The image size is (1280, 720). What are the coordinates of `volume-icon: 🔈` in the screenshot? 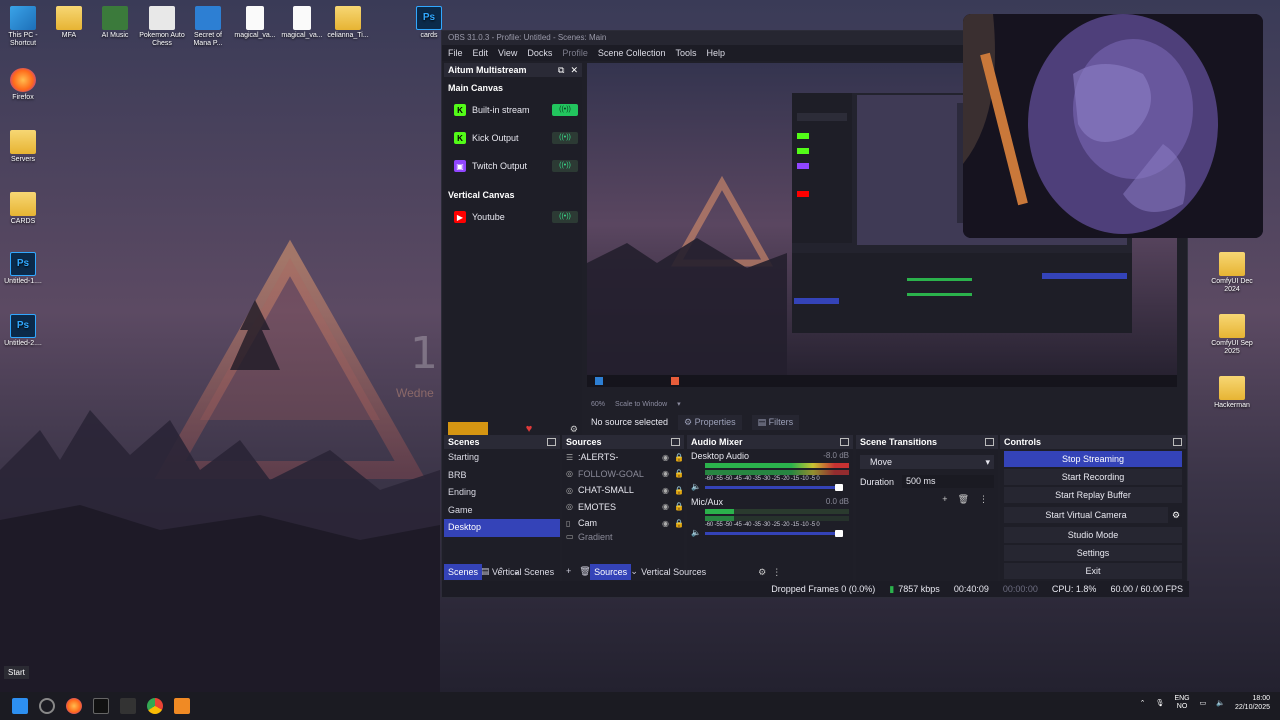 It's located at (1220, 703).